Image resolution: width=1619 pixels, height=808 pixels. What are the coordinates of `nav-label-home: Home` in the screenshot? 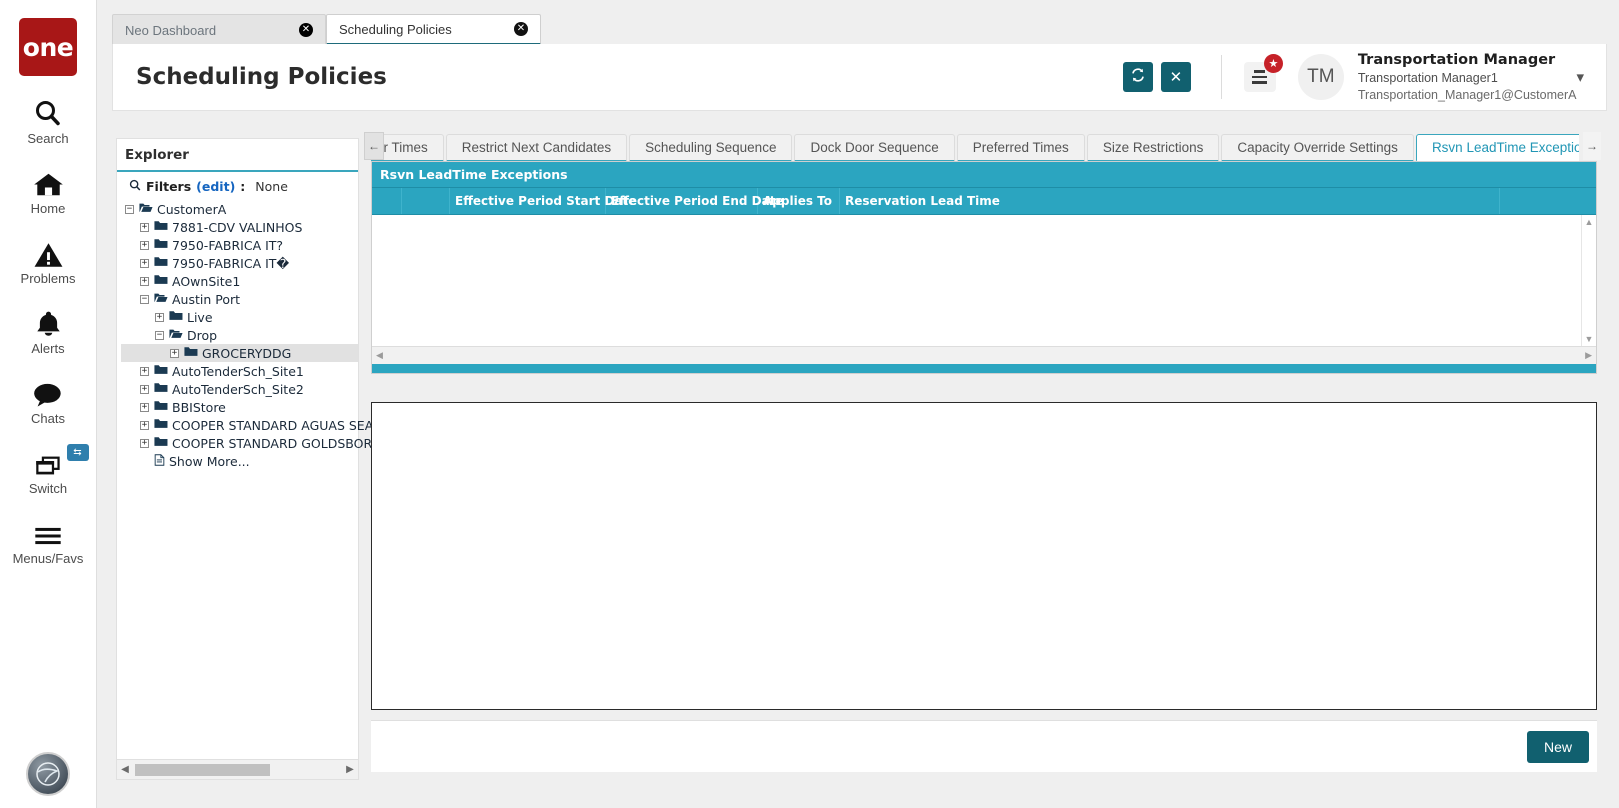 It's located at (48, 208).